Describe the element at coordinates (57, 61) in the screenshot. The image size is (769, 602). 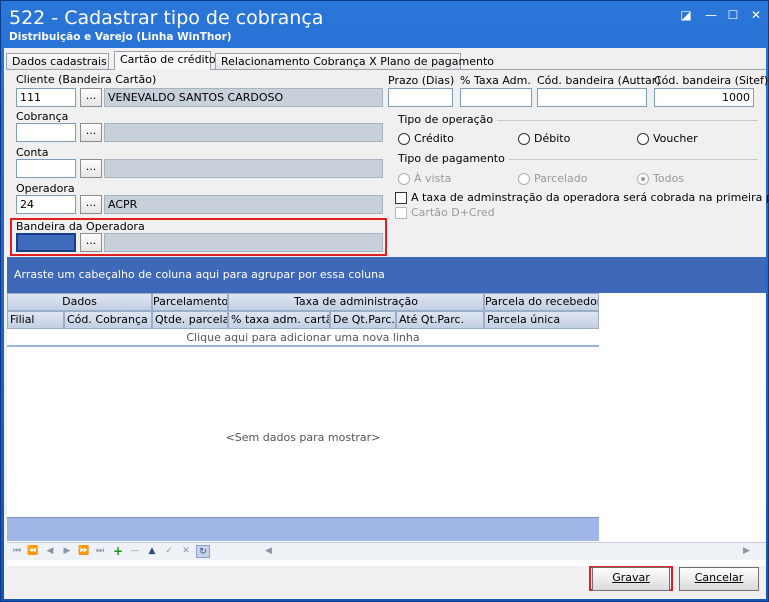
I see `tab-dados-cadastrais: Dados cadastrais` at that location.